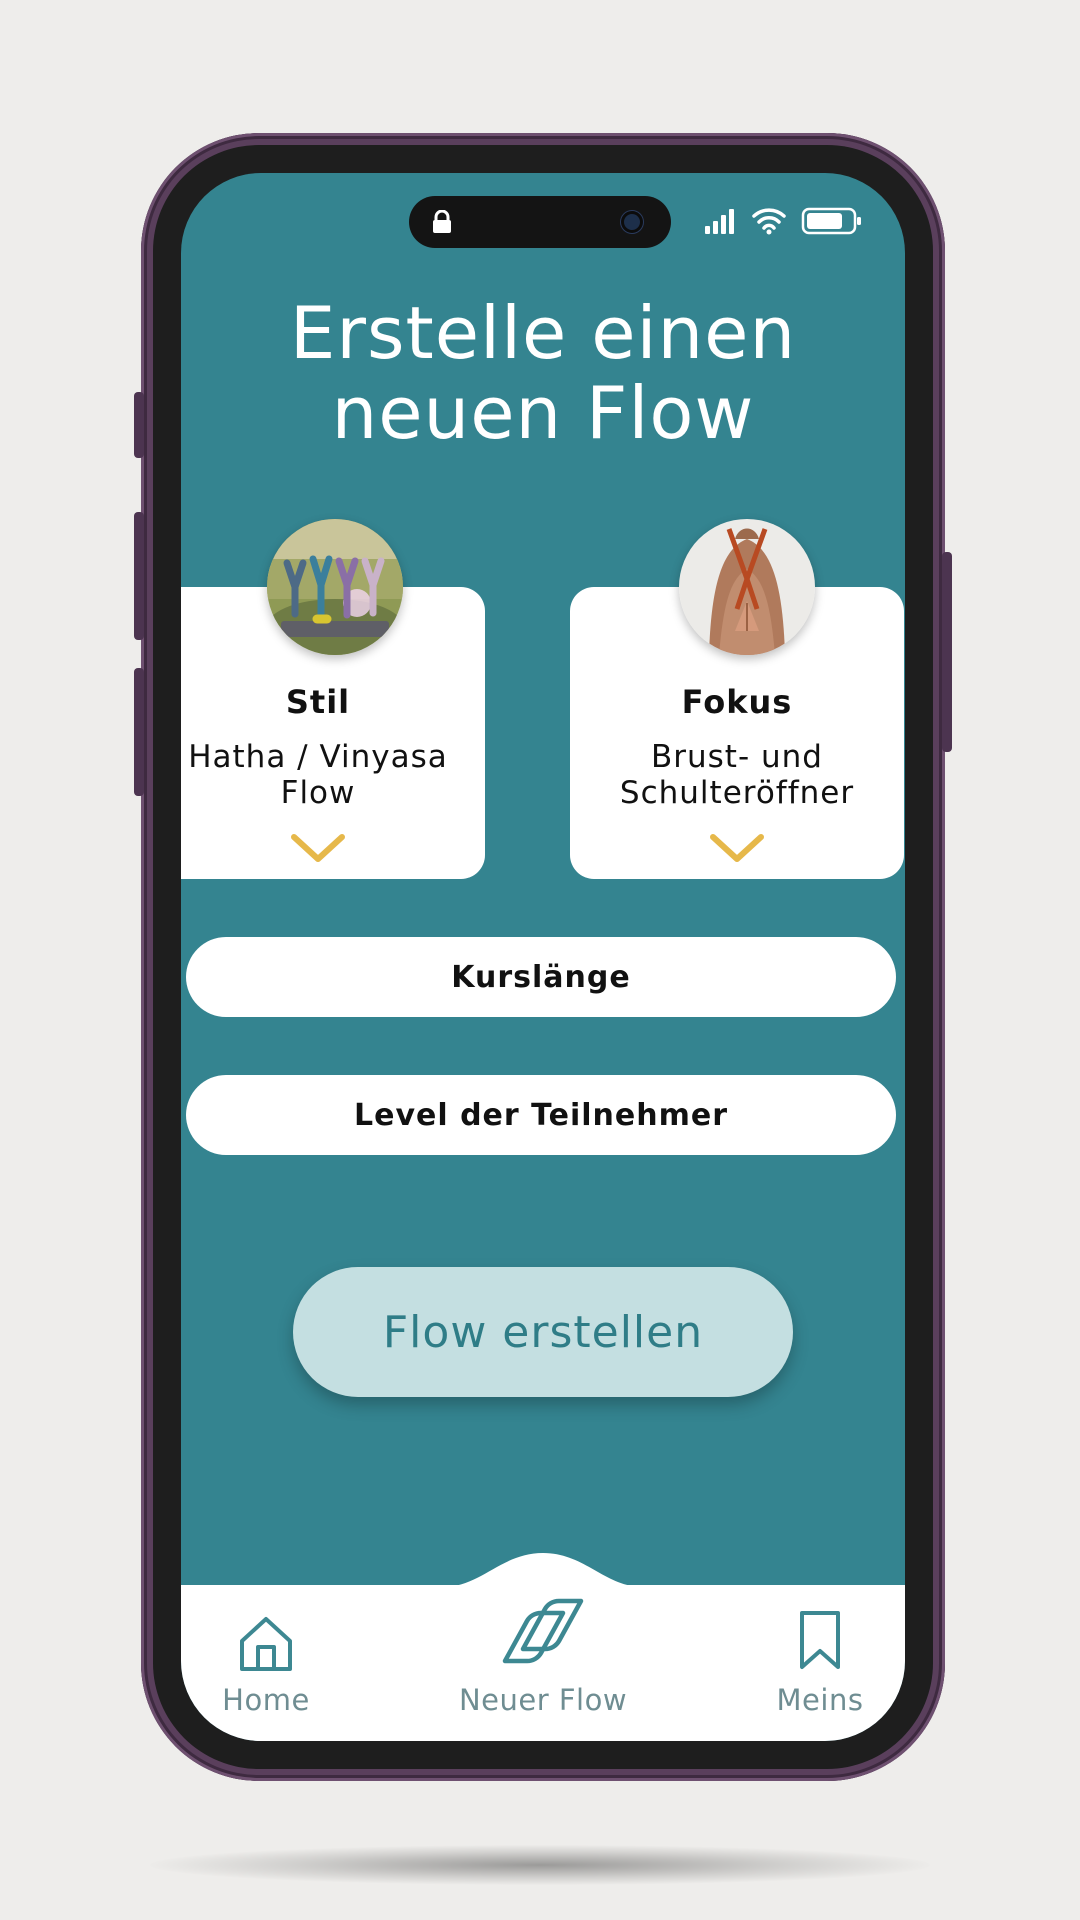  I want to click on participant-level-button: Level der Teilnehmer, so click(541, 1115).